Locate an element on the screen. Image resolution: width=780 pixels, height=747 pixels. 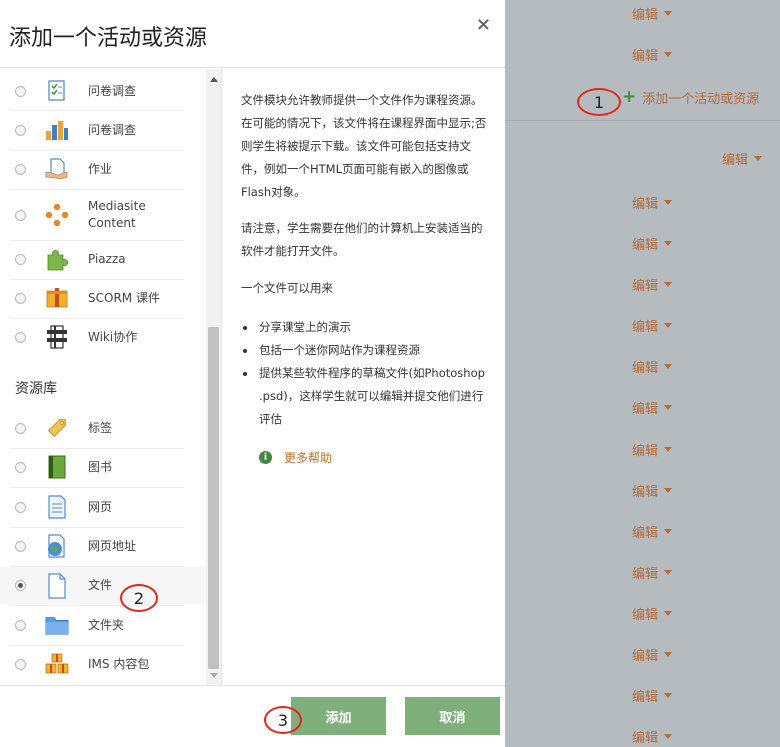
scroll-up-arrow-icon is located at coordinates (213, 77).